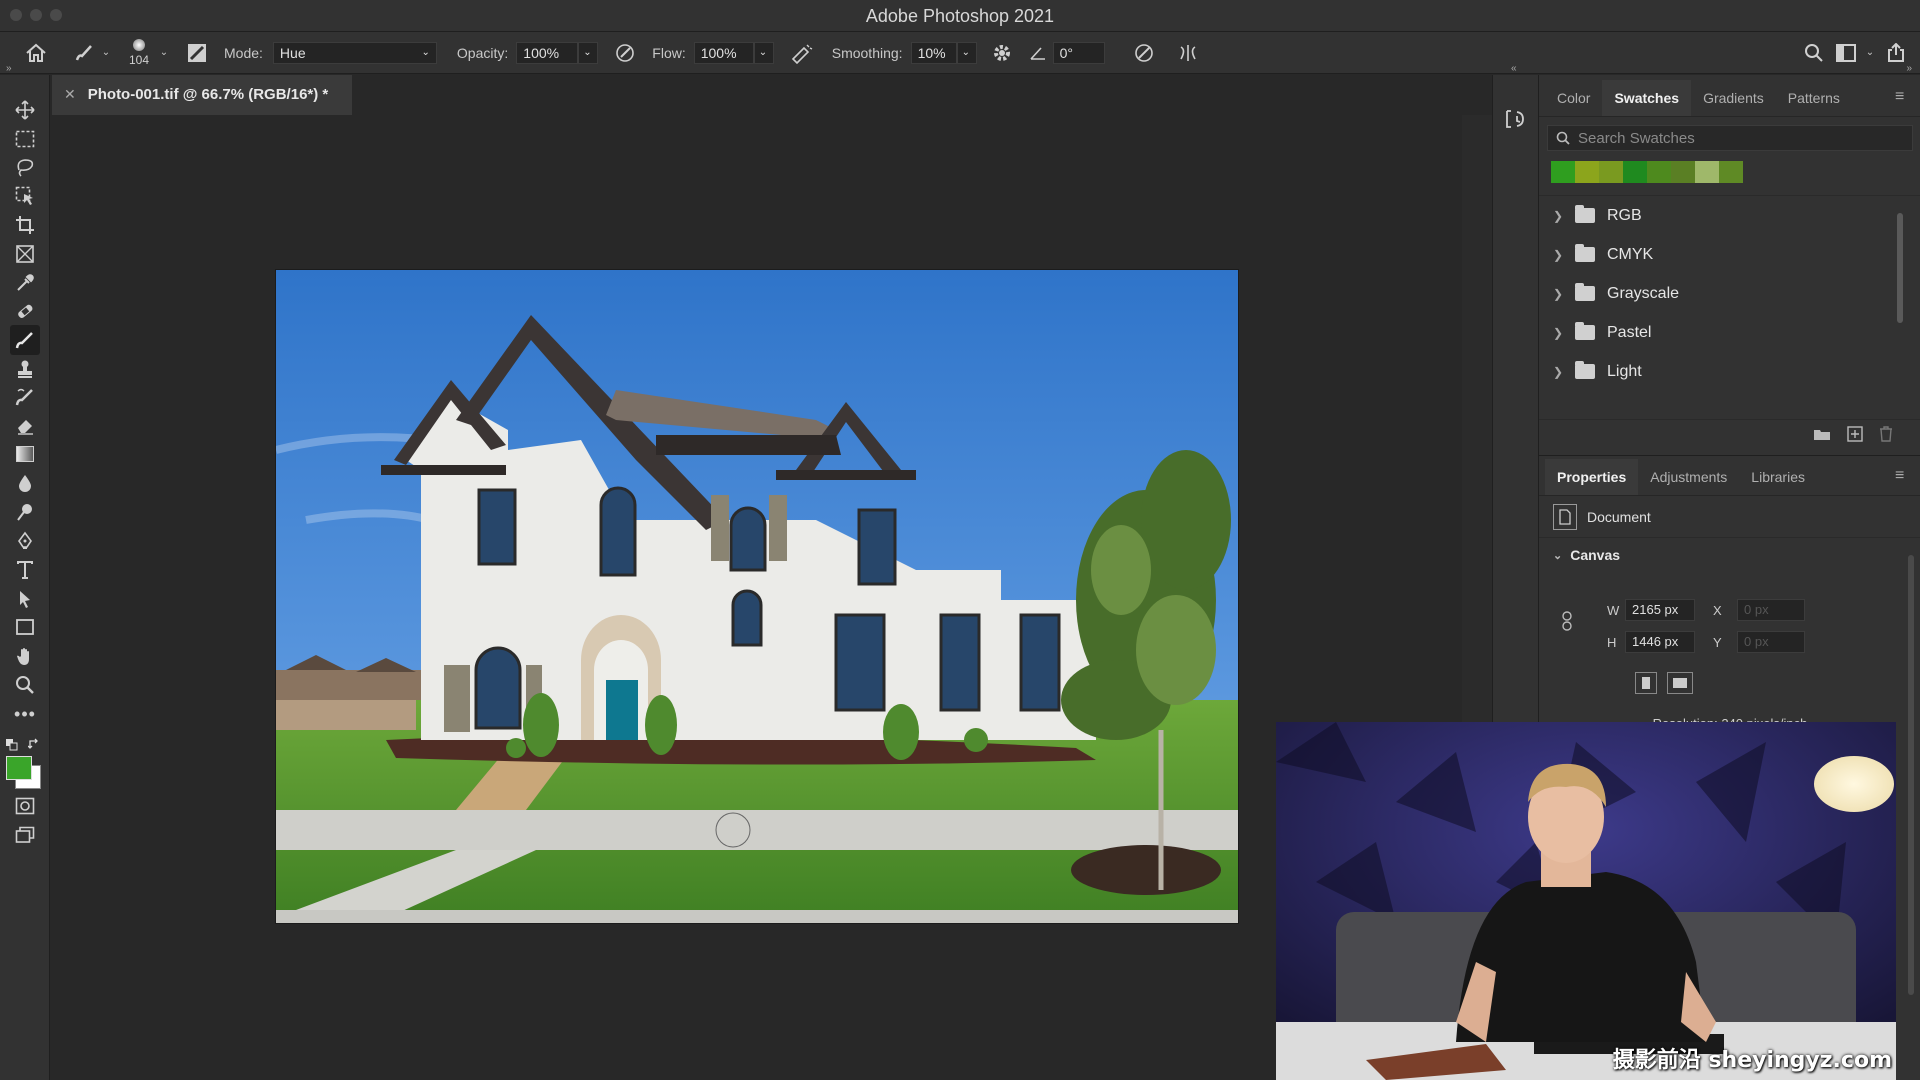  What do you see at coordinates (25, 656) in the screenshot?
I see `hand-tool-icon` at bounding box center [25, 656].